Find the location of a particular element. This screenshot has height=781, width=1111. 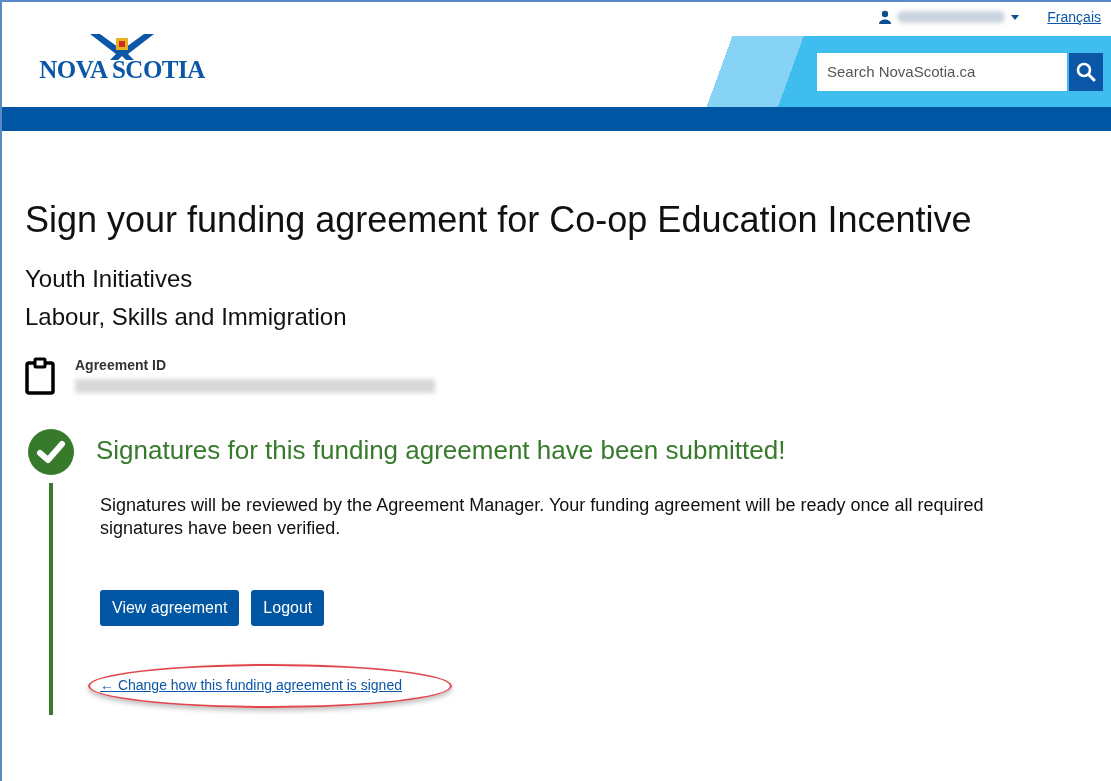

language-link: Français is located at coordinates (1074, 17).